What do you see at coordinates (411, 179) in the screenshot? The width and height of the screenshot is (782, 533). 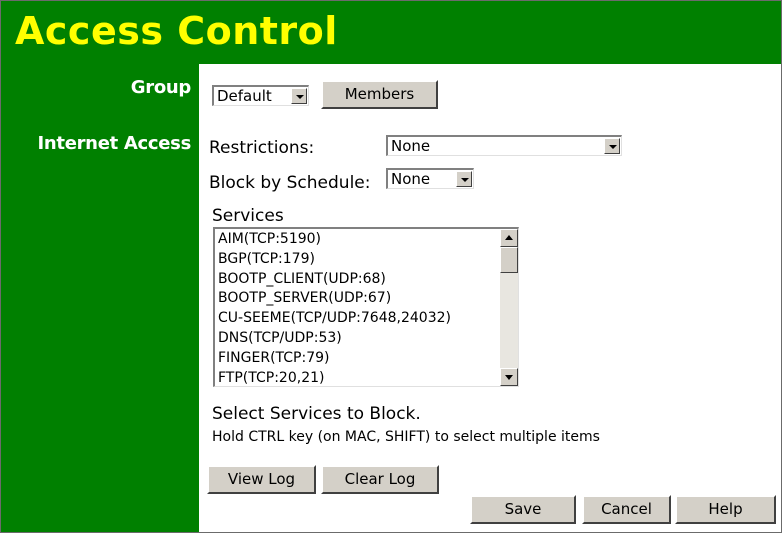 I see `schedule-select-value: None` at bounding box center [411, 179].